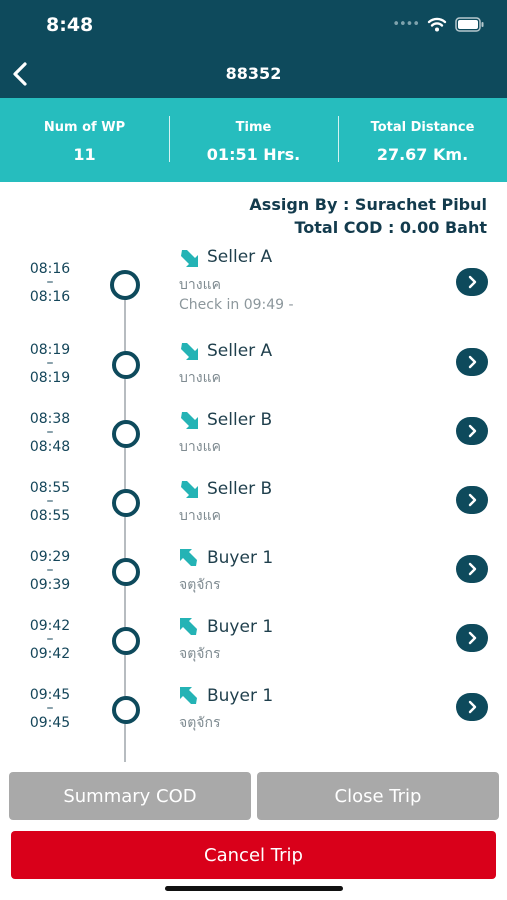 The width and height of the screenshot is (507, 900). Describe the element at coordinates (422, 140) in the screenshot. I see `stat-total-distance: Total Distance 27.67 Km.` at that location.